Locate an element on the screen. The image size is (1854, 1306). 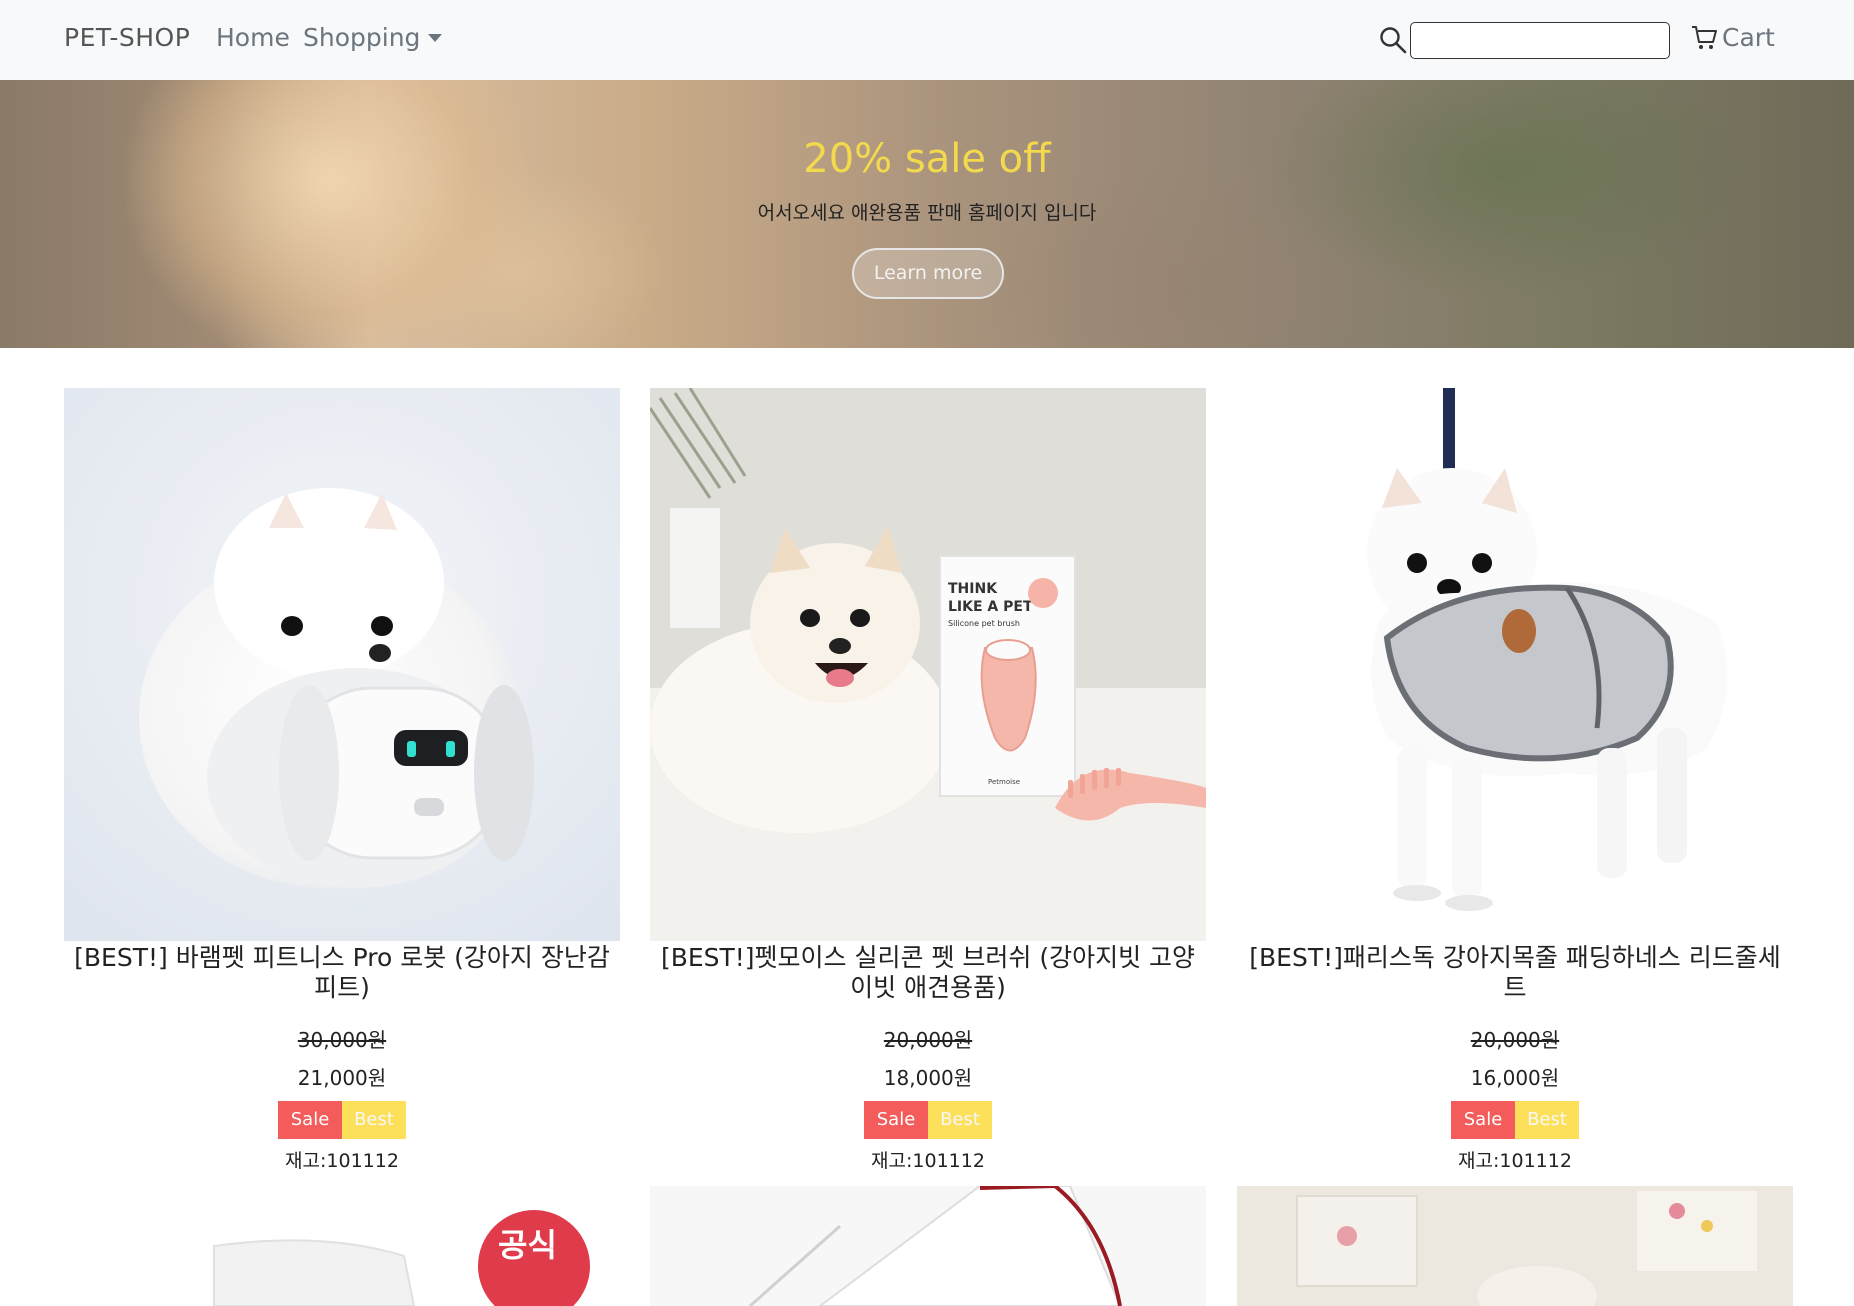
sale-price: 18,000원 is located at coordinates (928, 1078).